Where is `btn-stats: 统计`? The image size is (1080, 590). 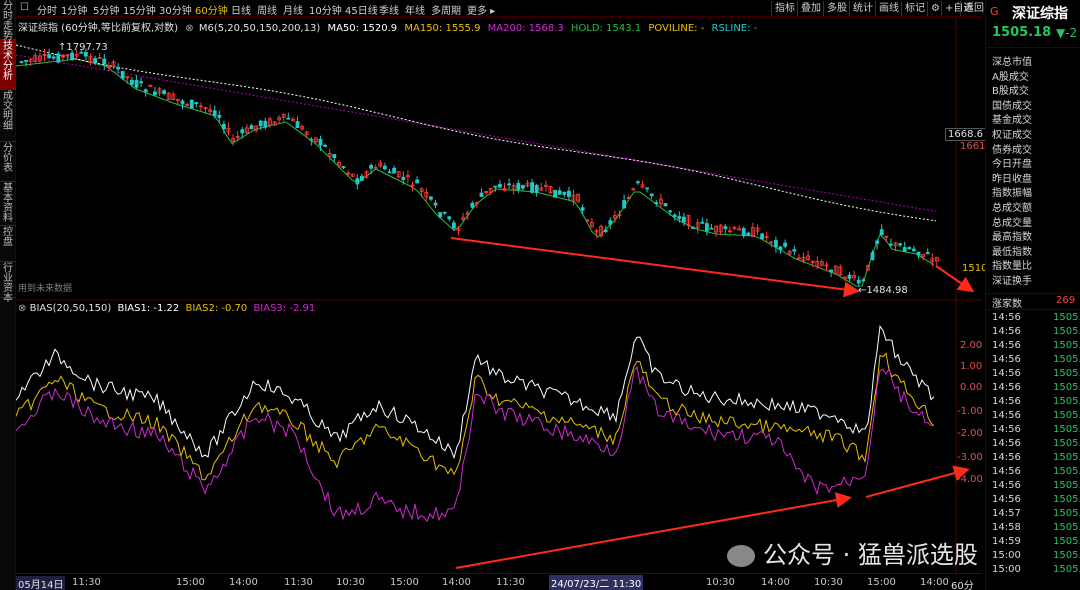 btn-stats: 统计 is located at coordinates (862, 8).